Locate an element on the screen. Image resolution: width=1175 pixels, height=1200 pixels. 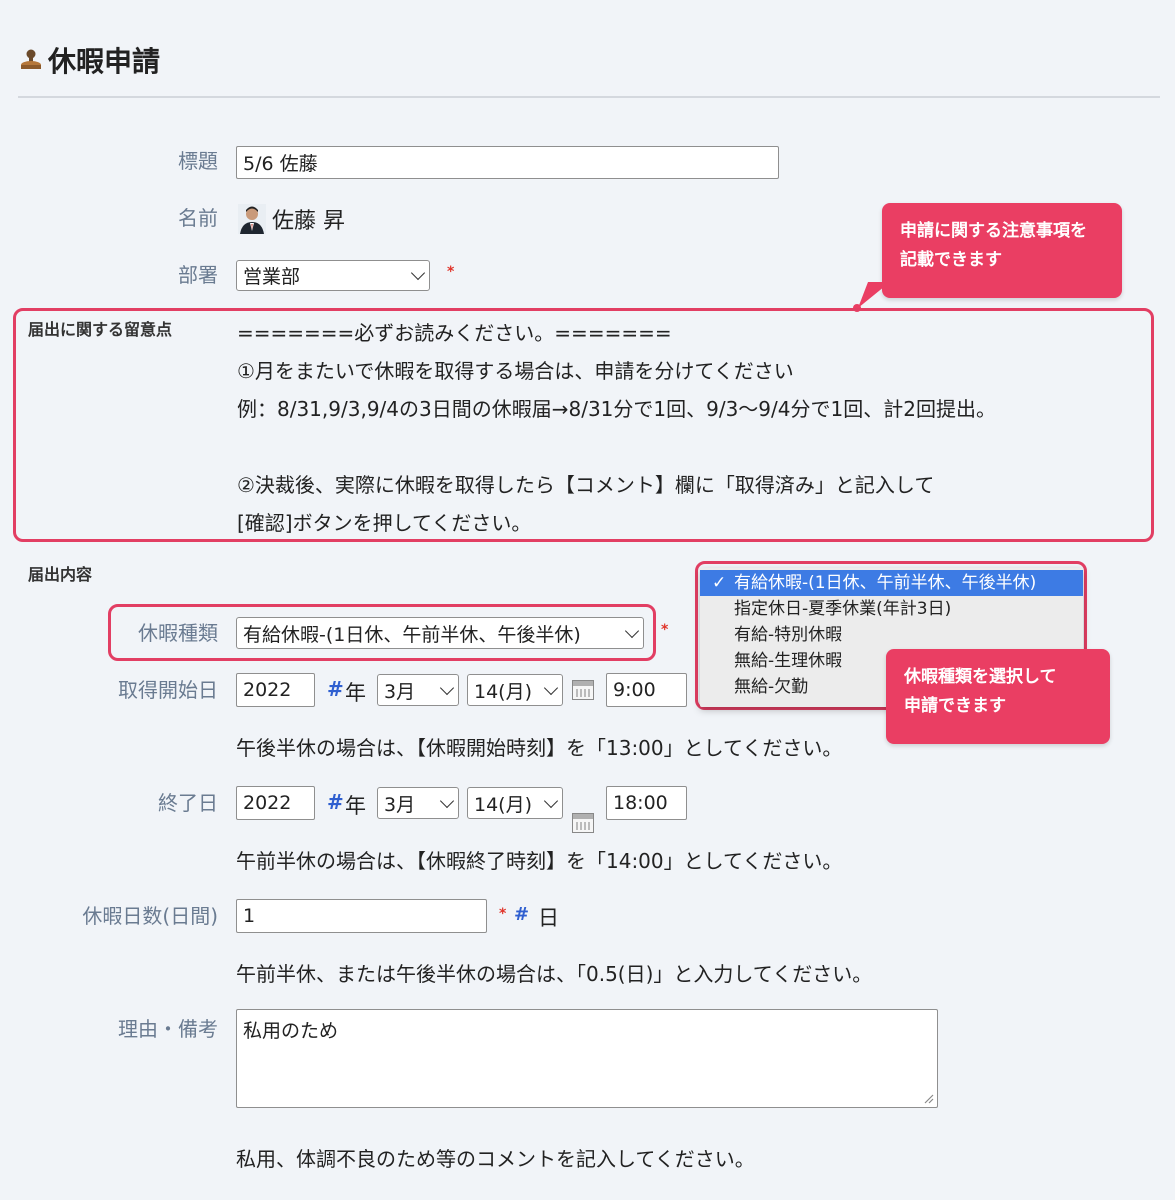
leave-type-option: ✓ 有給休暇-(1日休、午前半休、午後半休) is located at coordinates (891, 583).